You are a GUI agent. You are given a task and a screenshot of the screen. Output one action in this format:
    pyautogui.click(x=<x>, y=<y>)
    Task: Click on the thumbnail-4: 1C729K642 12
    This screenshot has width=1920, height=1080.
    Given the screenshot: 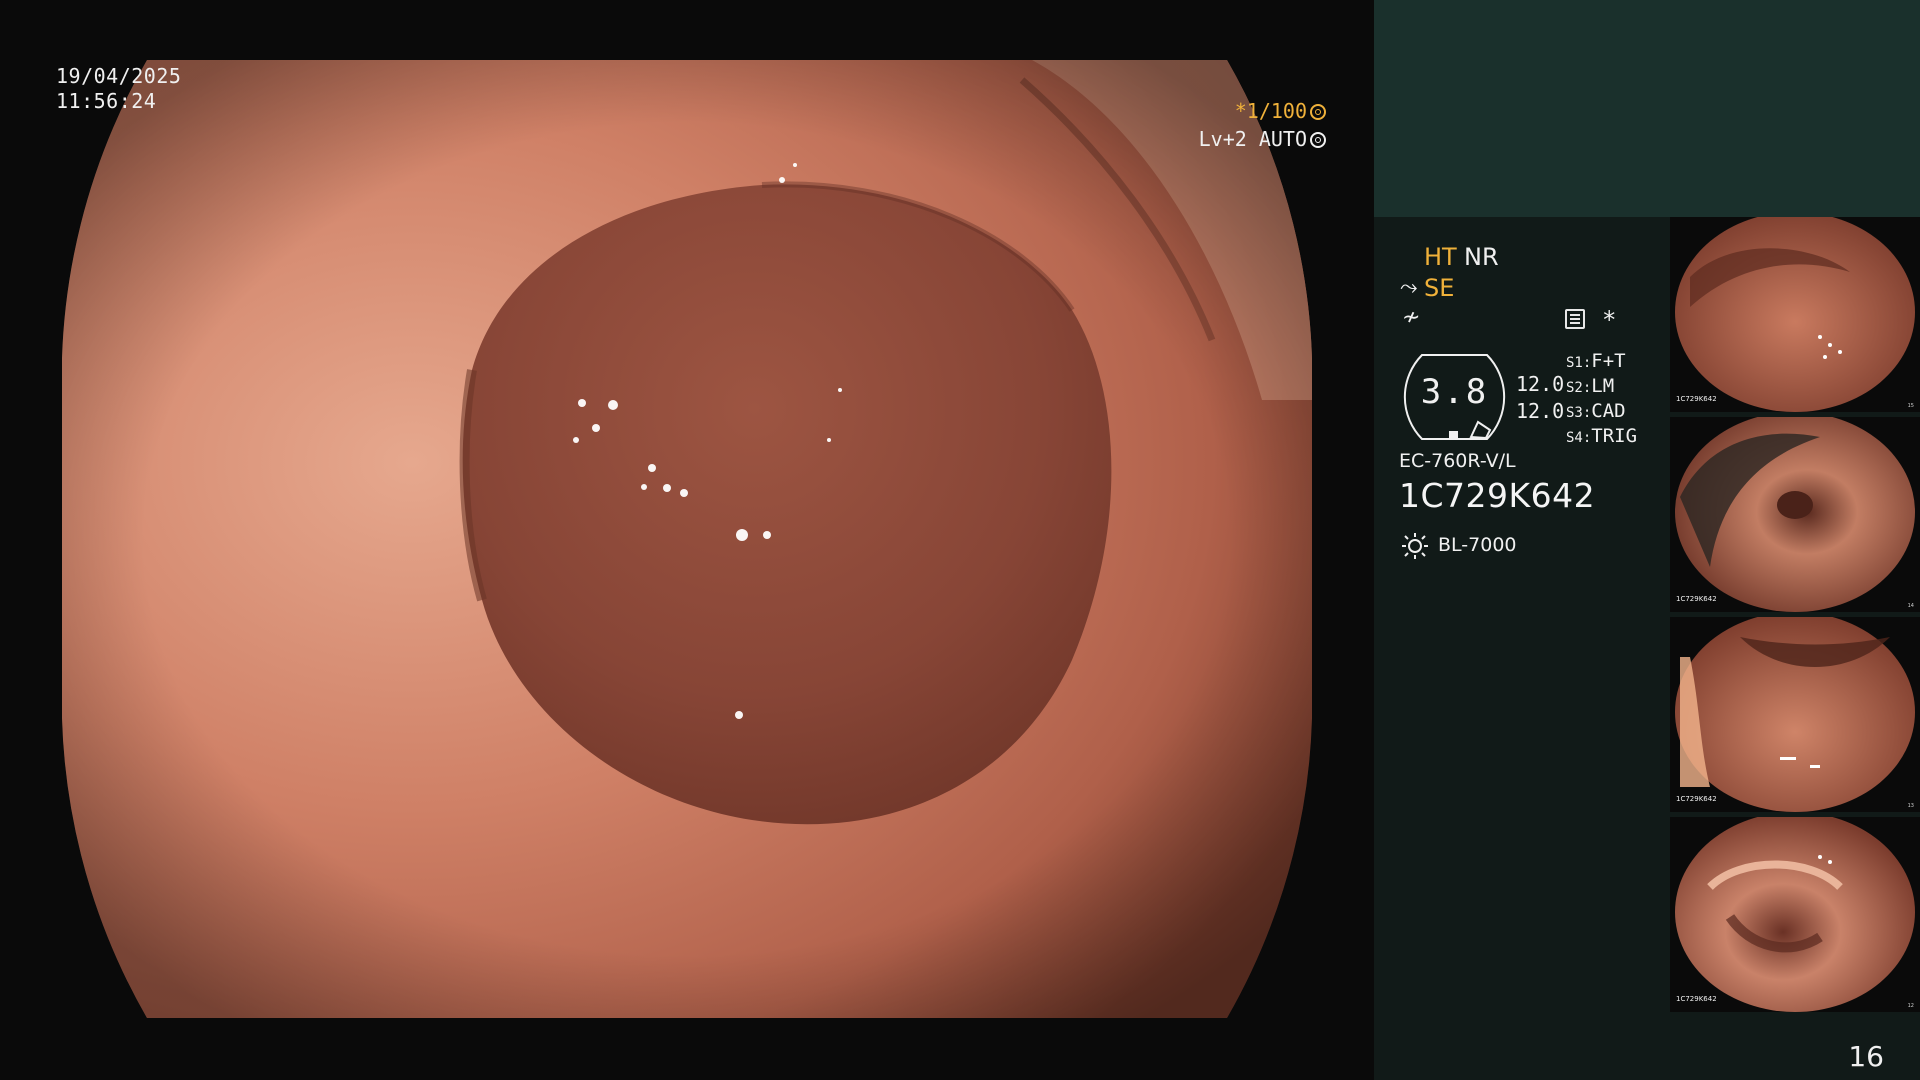 What is the action you would take?
    pyautogui.click(x=1795, y=914)
    